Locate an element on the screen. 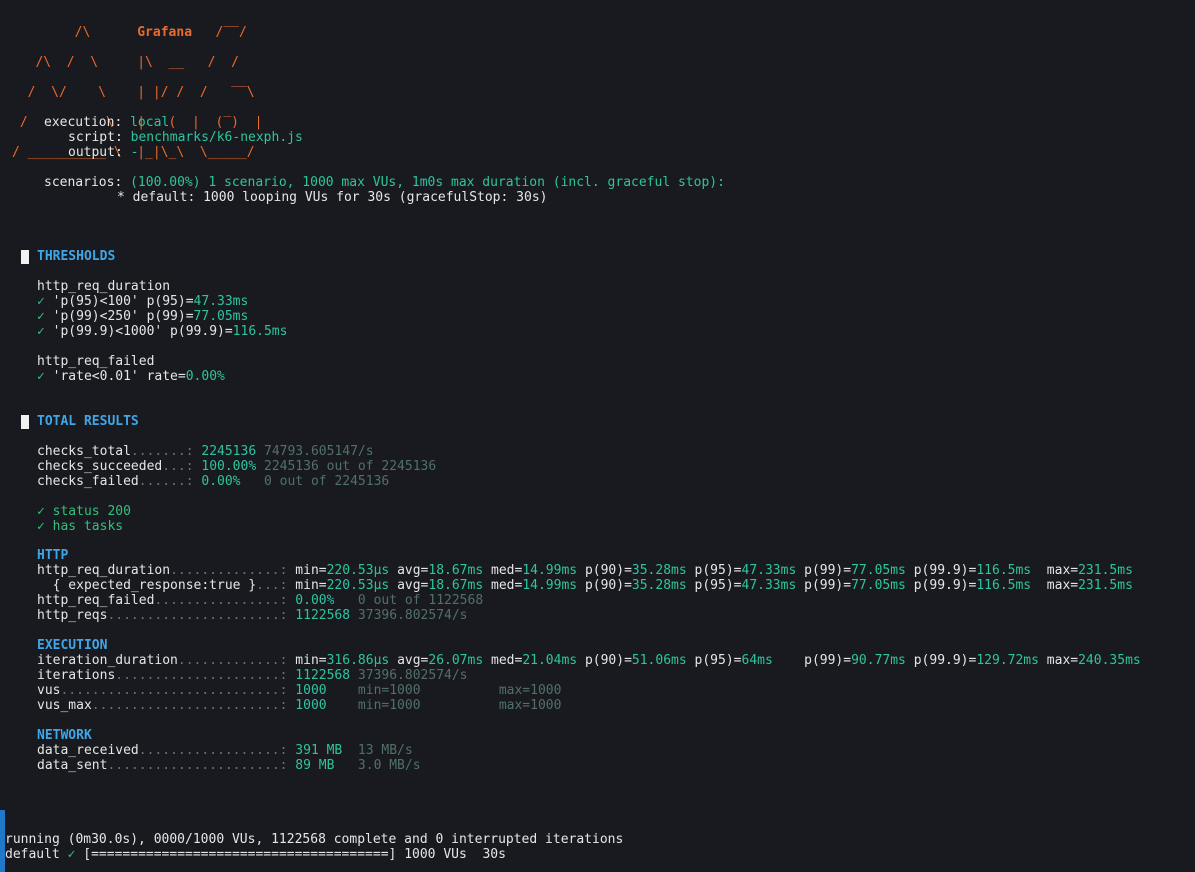  metric-name: http_req_duration is located at coordinates (104, 570).